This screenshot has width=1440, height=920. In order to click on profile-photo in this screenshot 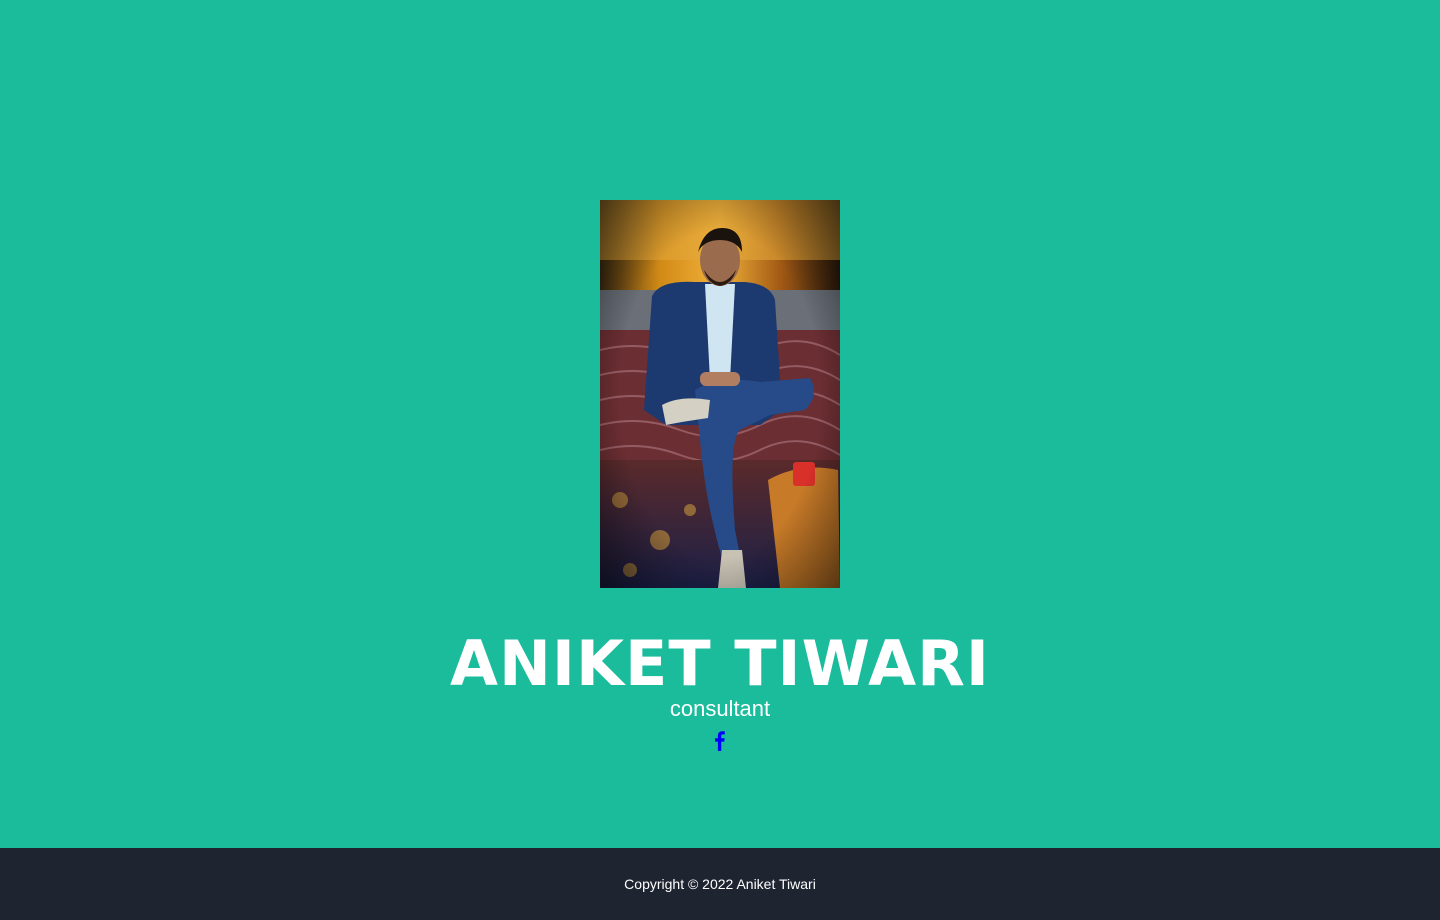, I will do `click(720, 394)`.